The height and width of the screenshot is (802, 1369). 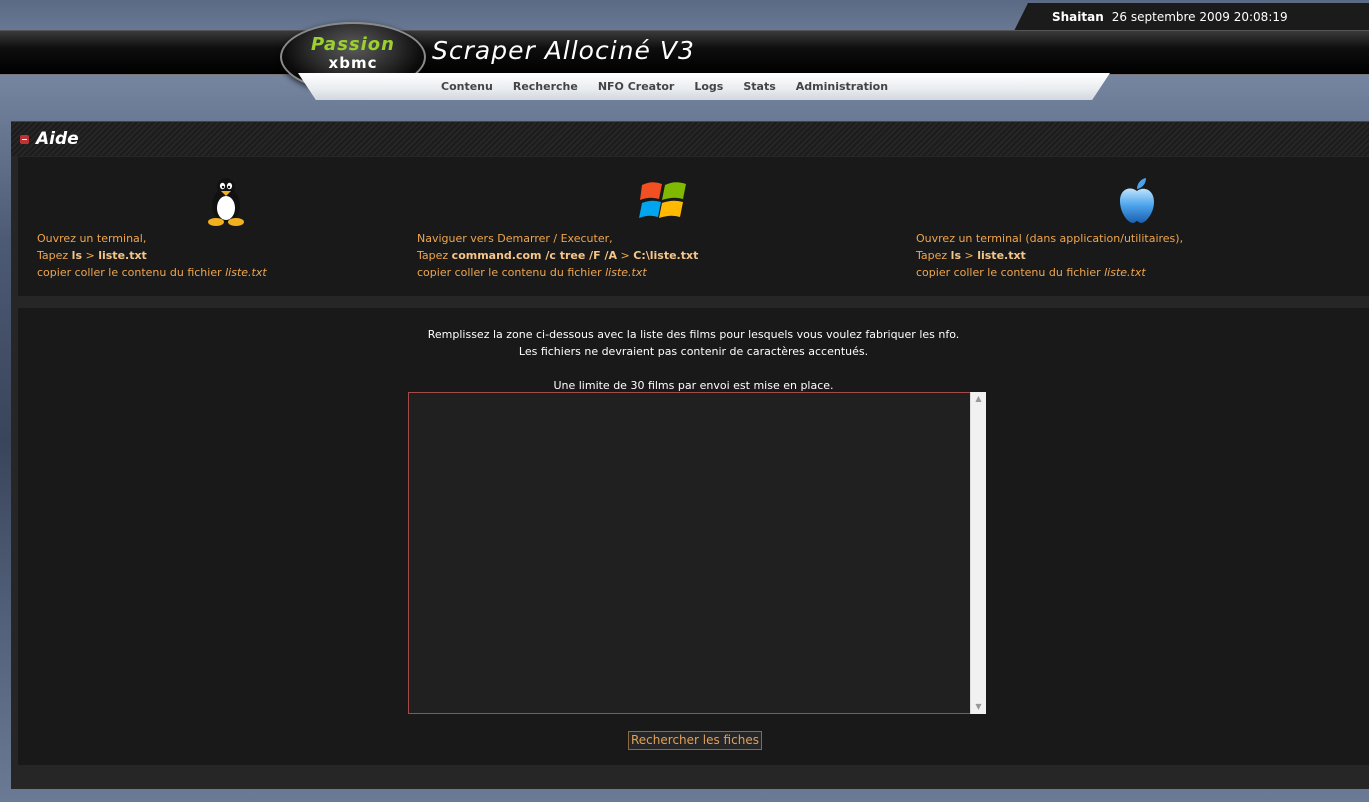 I want to click on nav-stats: Stats, so click(x=759, y=86).